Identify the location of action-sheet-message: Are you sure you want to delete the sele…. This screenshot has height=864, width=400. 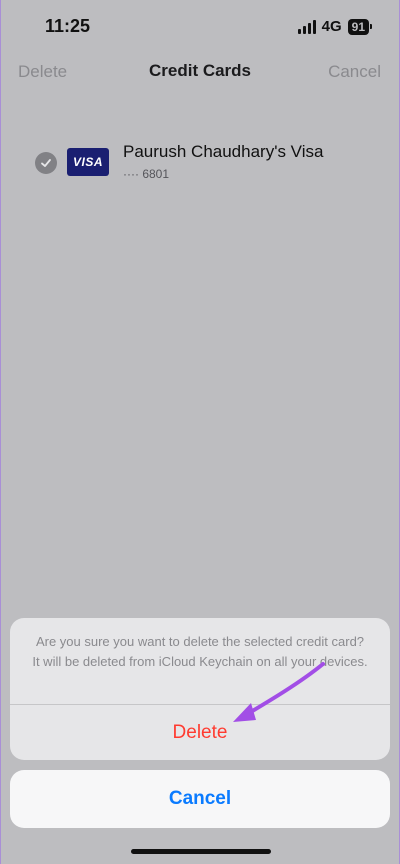
(200, 651).